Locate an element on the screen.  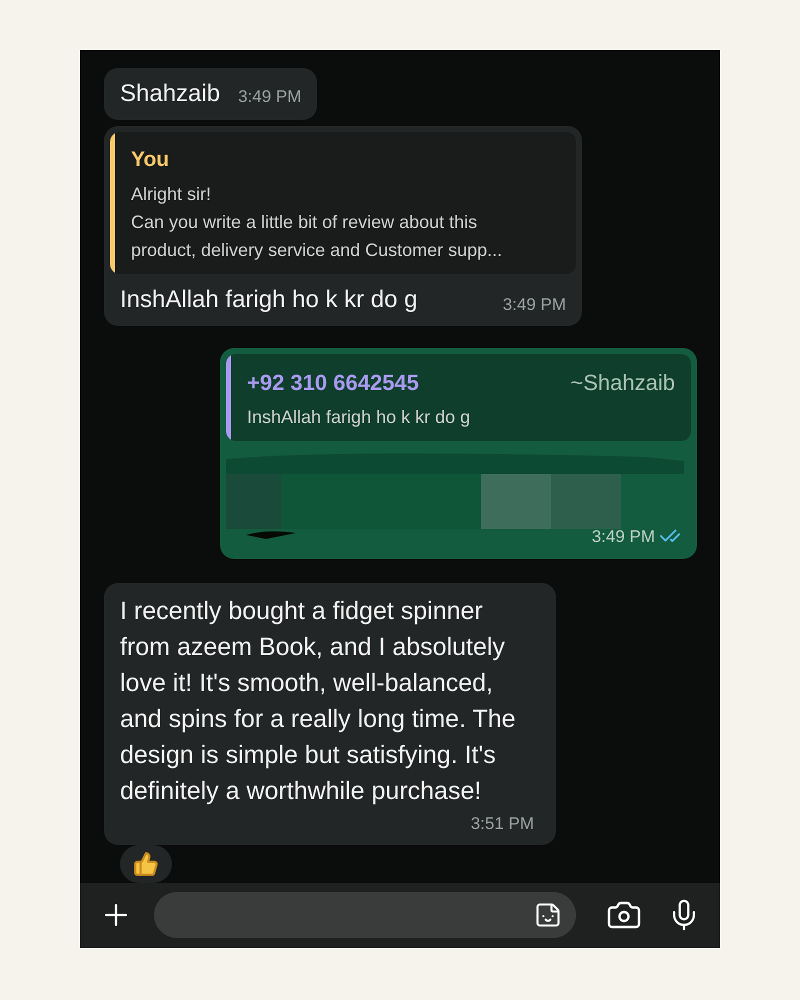
quote-author: +92 310 6642545 is located at coordinates (333, 382).